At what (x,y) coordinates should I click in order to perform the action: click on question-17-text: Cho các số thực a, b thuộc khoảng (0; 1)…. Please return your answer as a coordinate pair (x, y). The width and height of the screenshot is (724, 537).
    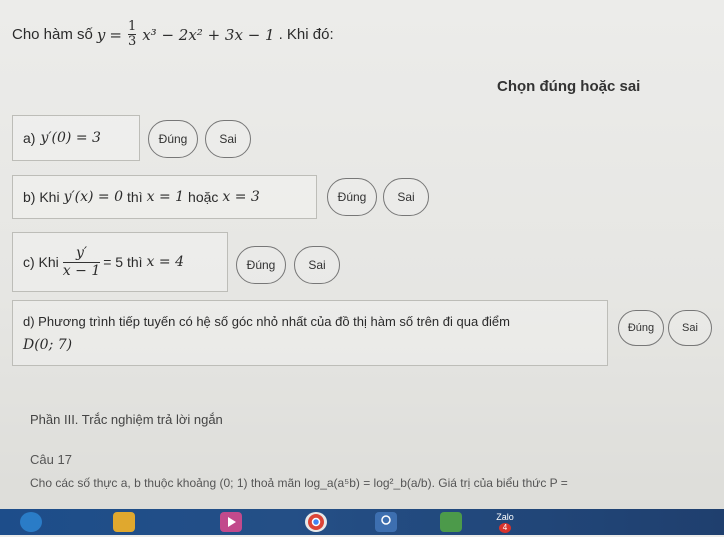
    Looking at the image, I should click on (299, 483).